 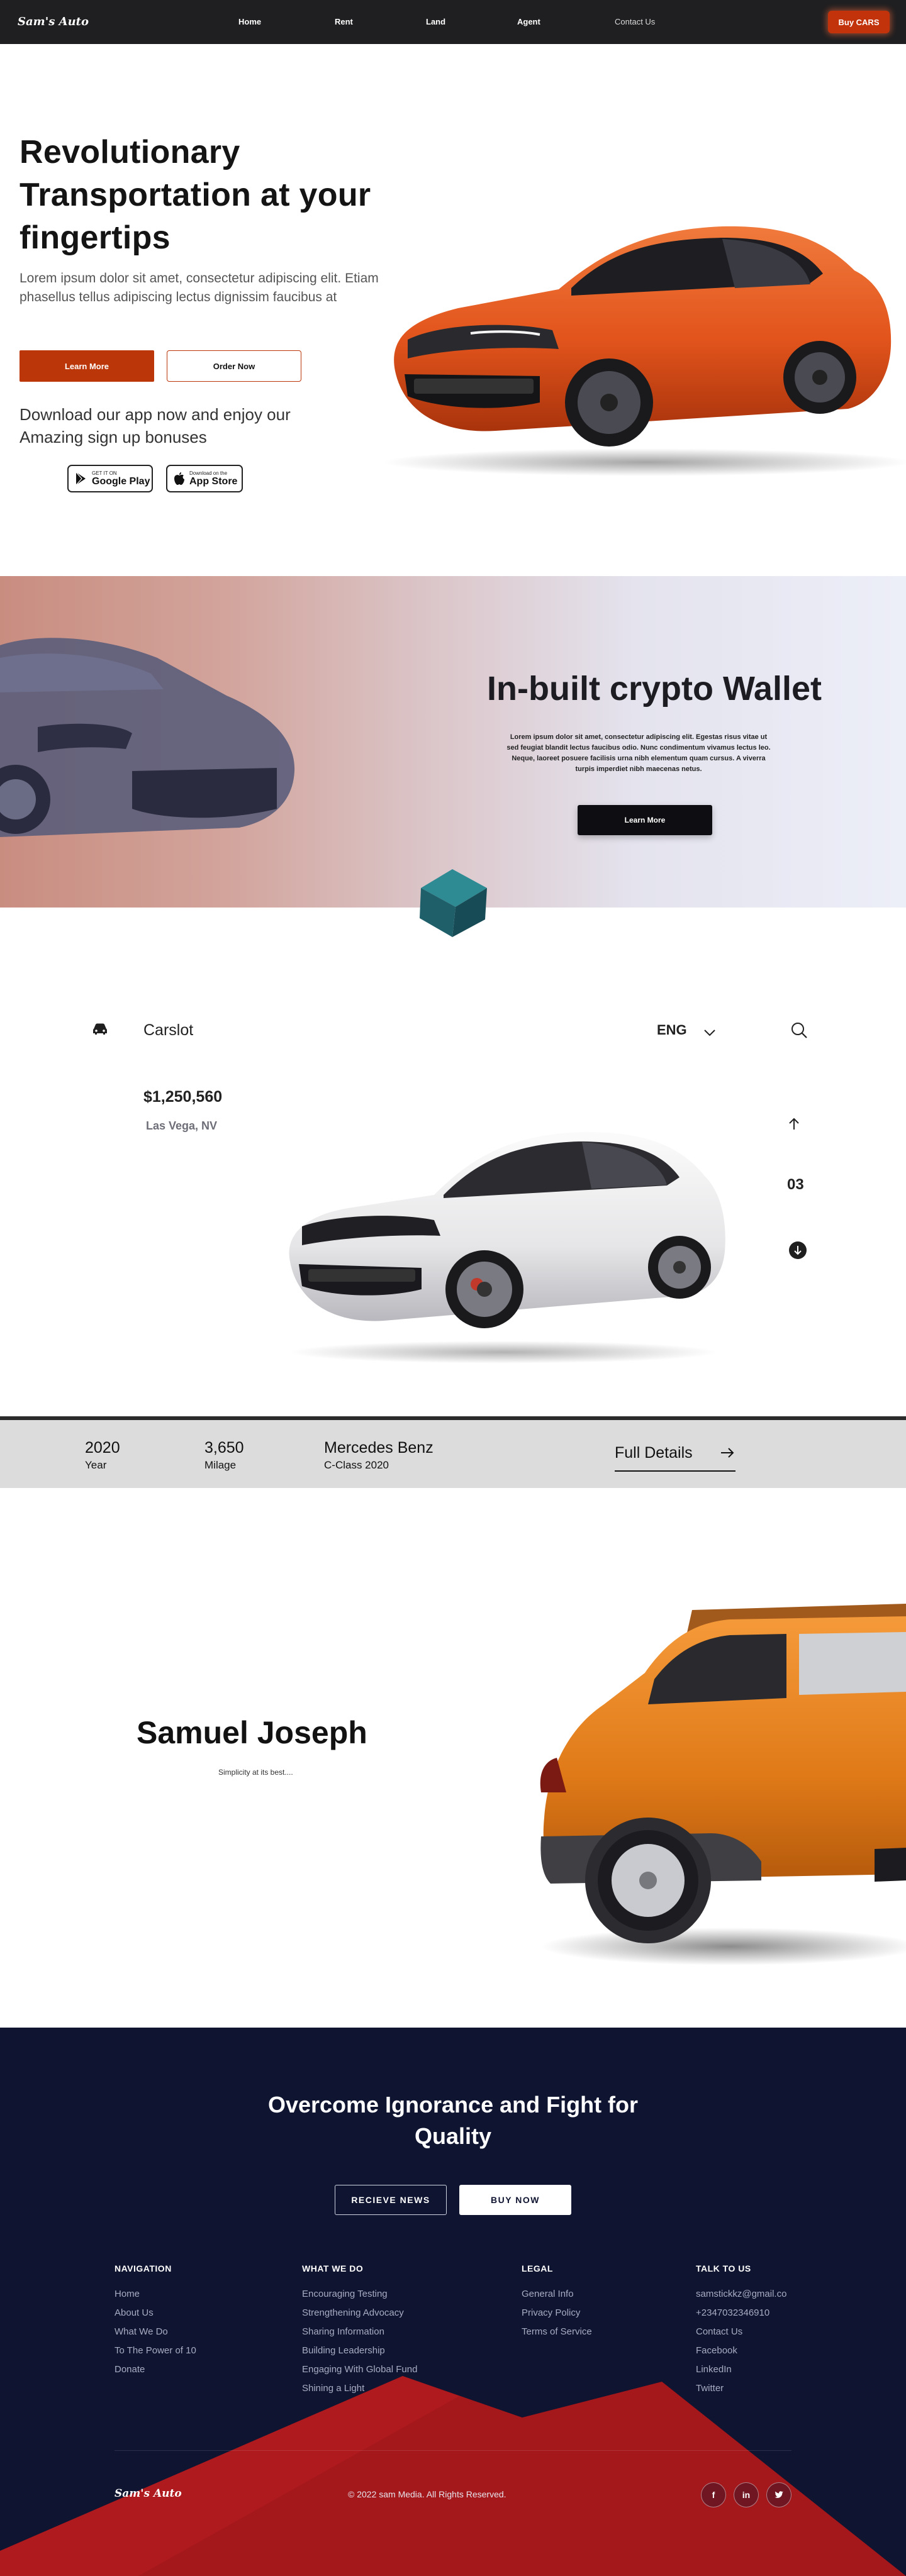 I want to click on twitter-bird-icon, so click(x=779, y=2494).